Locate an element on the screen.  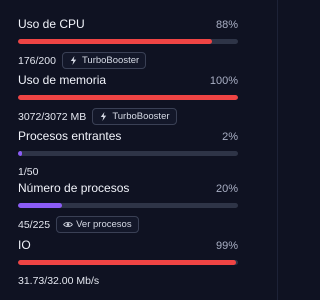
view-processes-label: Ver procesos is located at coordinates (104, 224).